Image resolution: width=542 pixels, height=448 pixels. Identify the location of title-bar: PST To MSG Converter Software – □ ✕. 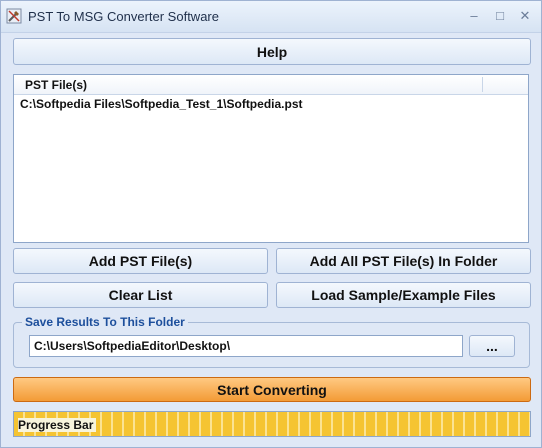
(271, 17).